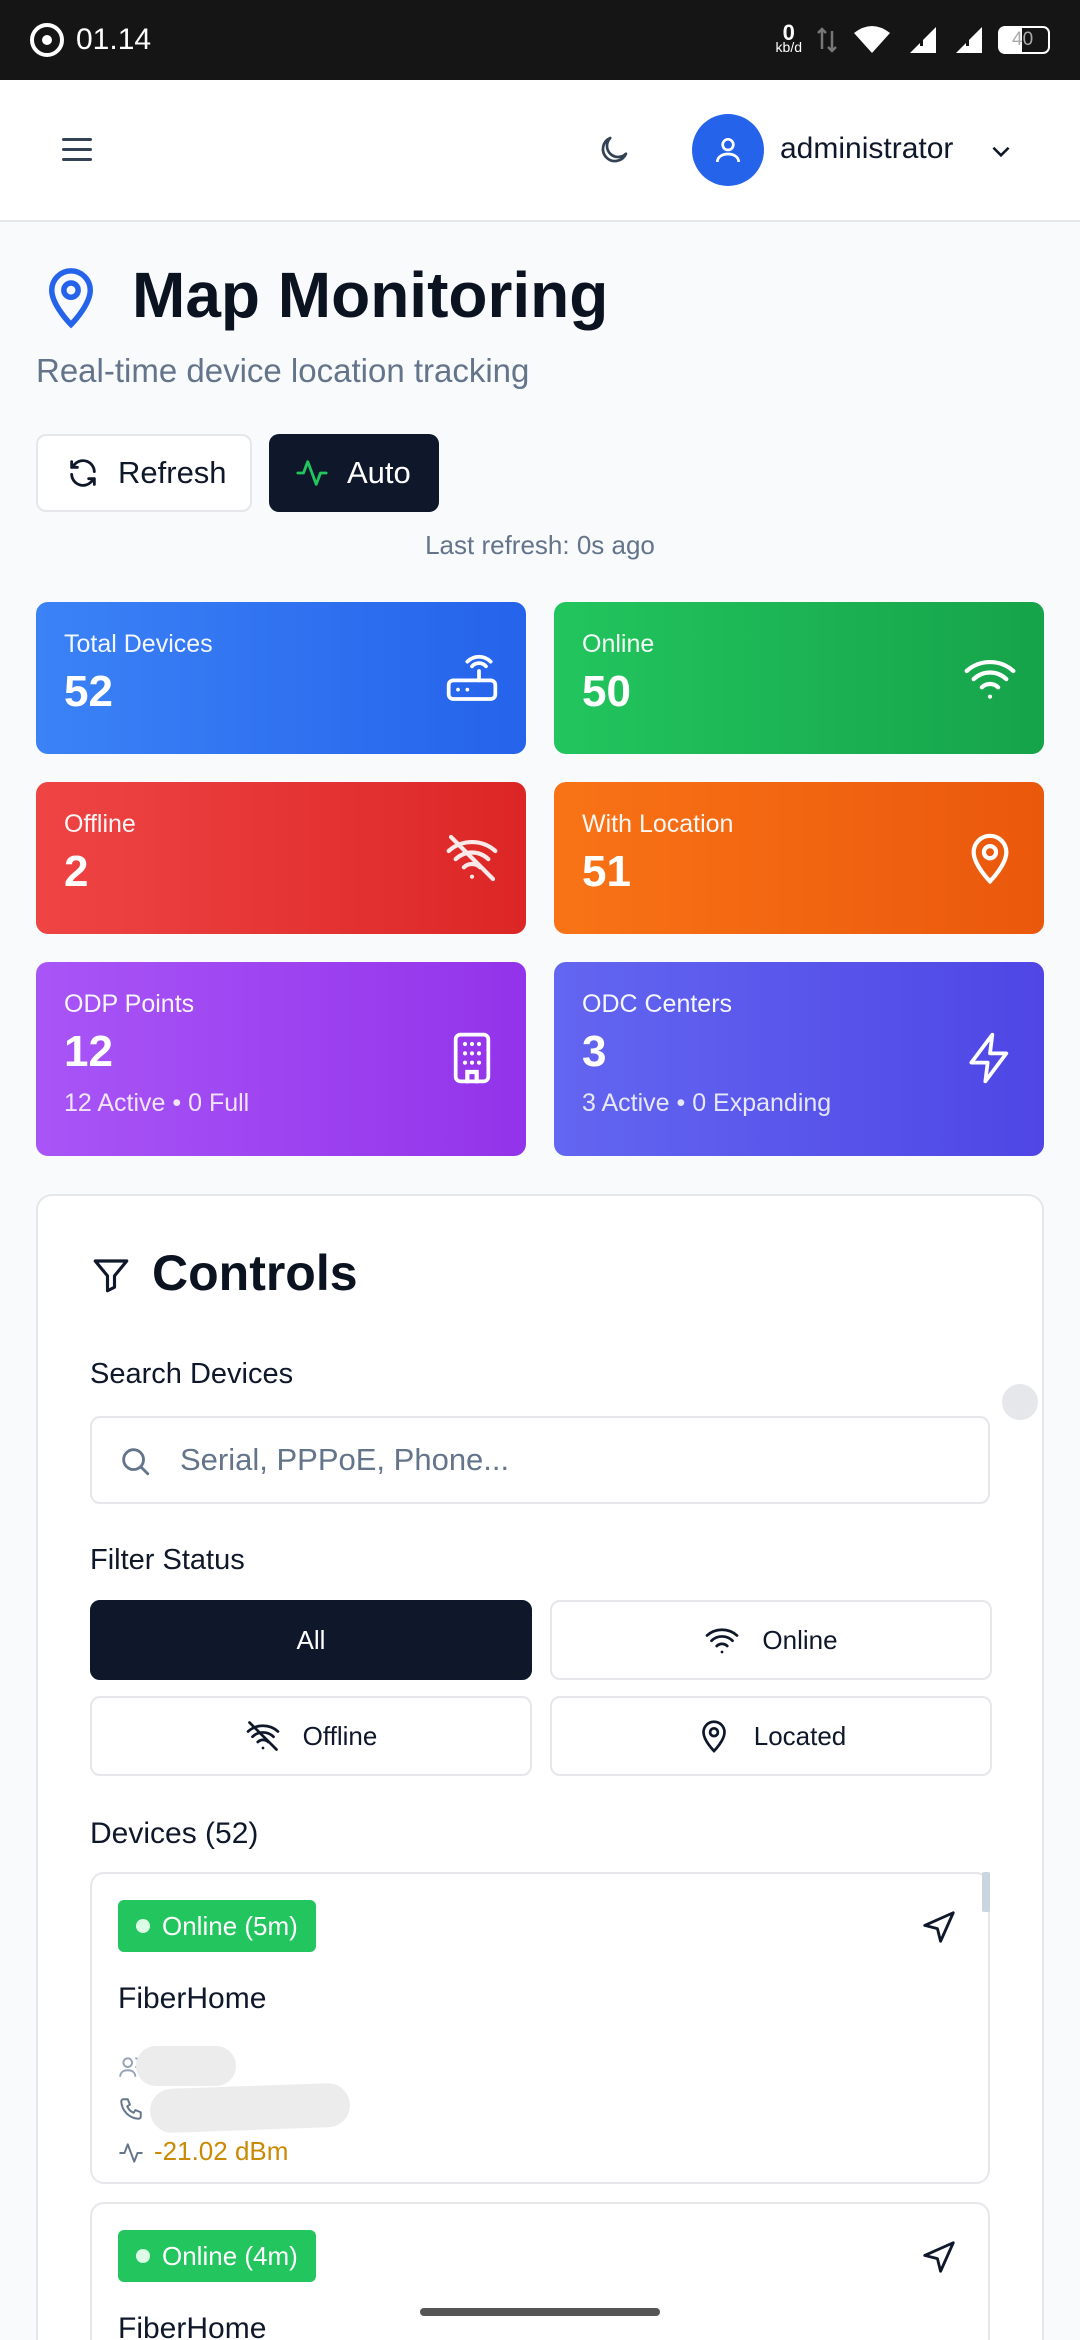 The image size is (1080, 2340). What do you see at coordinates (111, 1276) in the screenshot?
I see `filter-icon` at bounding box center [111, 1276].